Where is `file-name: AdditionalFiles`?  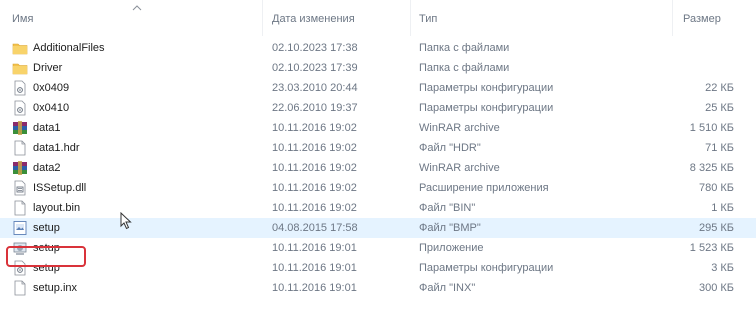 file-name: AdditionalFiles is located at coordinates (69, 48).